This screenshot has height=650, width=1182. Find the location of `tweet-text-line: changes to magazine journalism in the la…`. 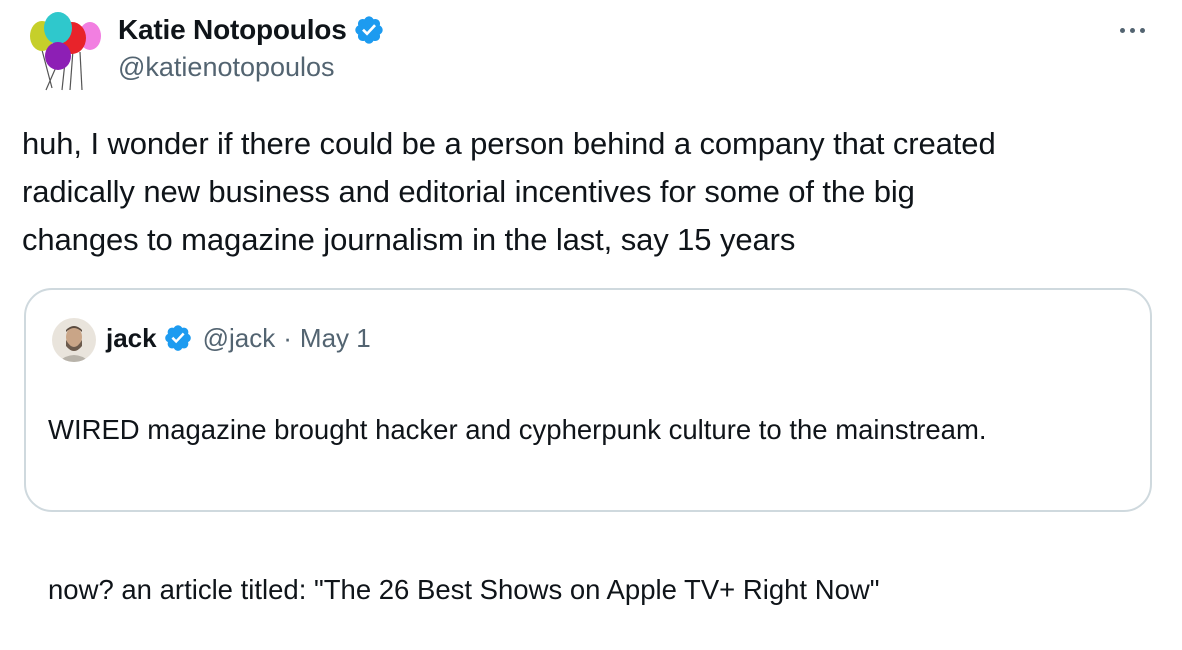

tweet-text-line: changes to magazine journalism in the la… is located at coordinates (409, 239).